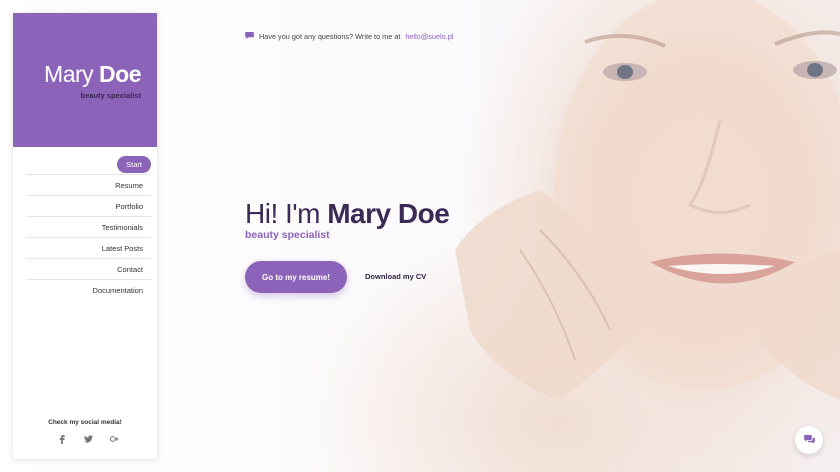 This screenshot has width=840, height=472. I want to click on brand-first-name: Mary, so click(69, 74).